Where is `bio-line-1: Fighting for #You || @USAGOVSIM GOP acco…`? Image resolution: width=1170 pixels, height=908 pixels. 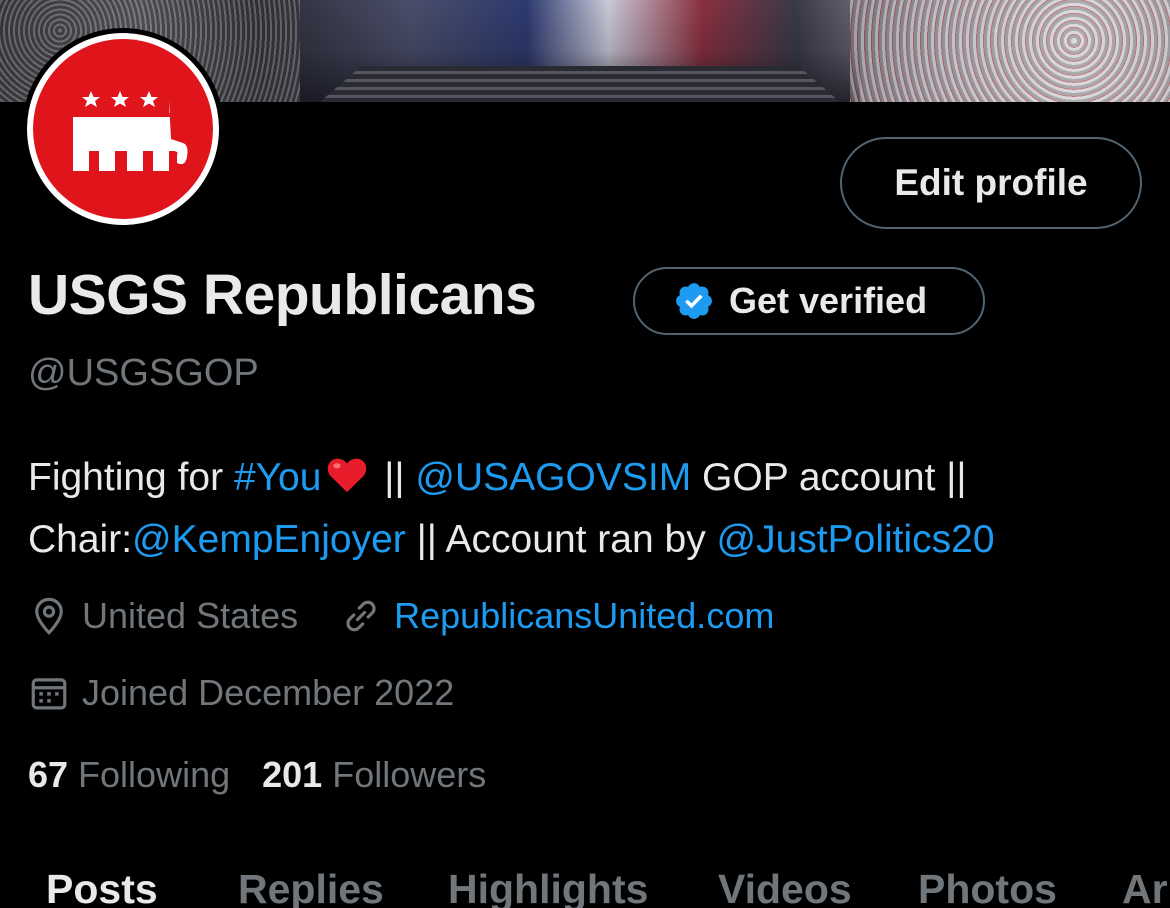
bio-line-1: Fighting for #You || @USAGOVSIM GOP acco… is located at coordinates (593, 478).